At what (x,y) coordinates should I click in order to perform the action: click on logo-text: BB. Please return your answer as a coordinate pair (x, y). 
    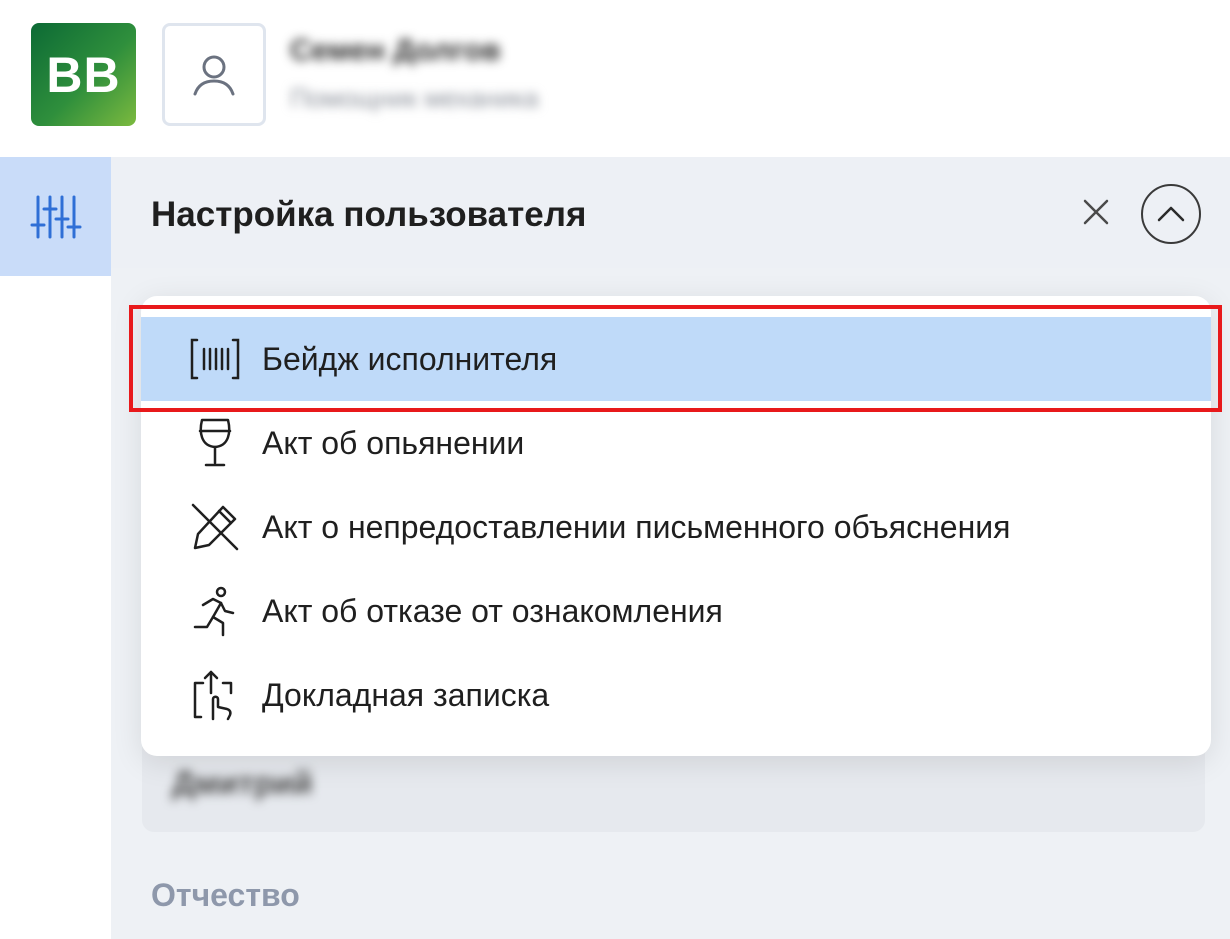
    Looking at the image, I should click on (83, 74).